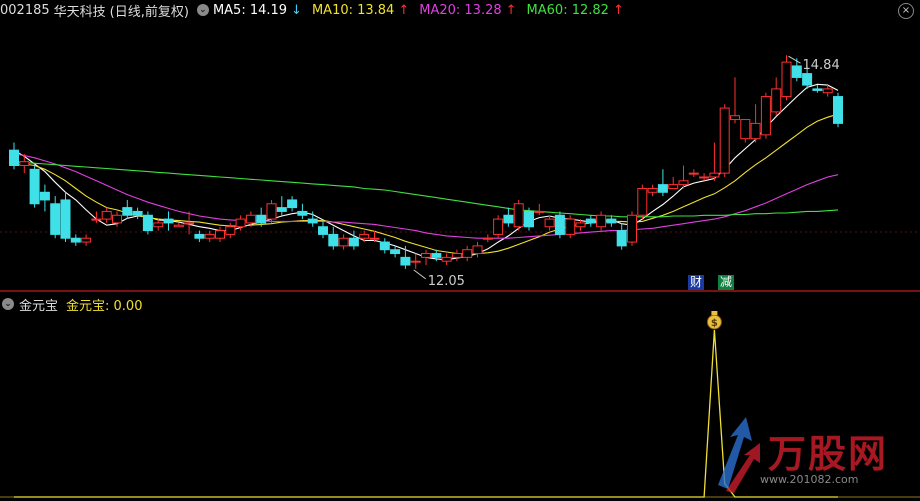  I want to click on reduce-holding-badge: 减, so click(726, 282).